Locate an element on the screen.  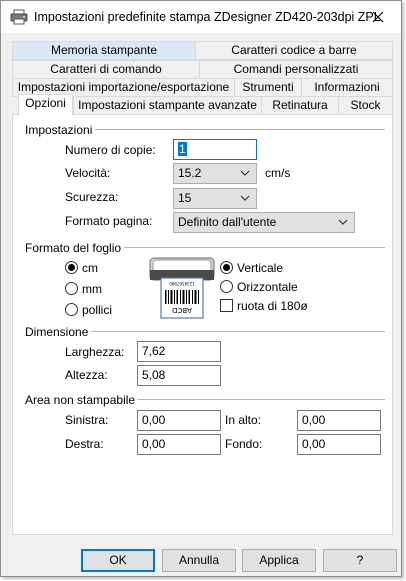
tab-stock: Stock is located at coordinates (365, 105).